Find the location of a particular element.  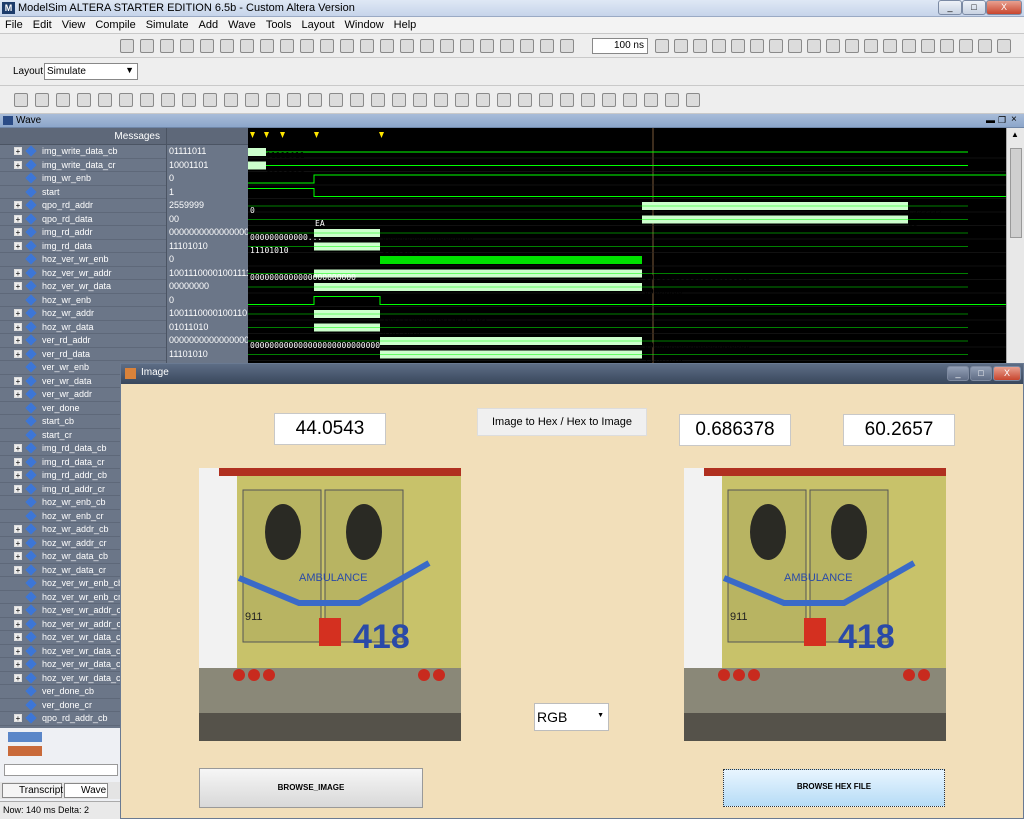

signal-row: + ver_rd_addr is located at coordinates (83, 341).